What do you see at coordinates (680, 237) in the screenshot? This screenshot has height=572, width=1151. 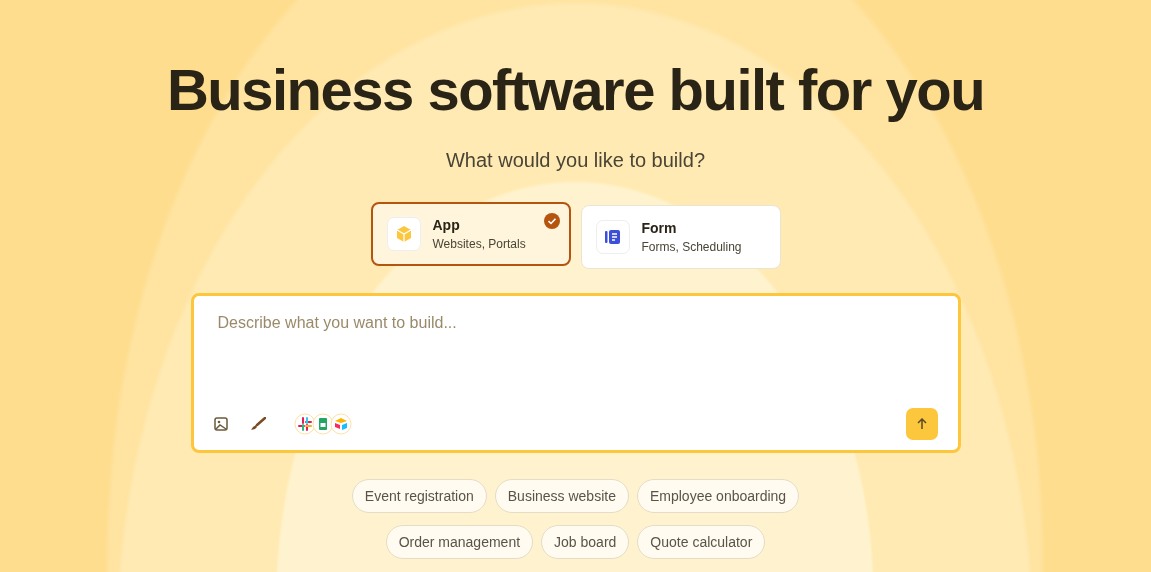 I see `option-card: Form Forms, Scheduling` at bounding box center [680, 237].